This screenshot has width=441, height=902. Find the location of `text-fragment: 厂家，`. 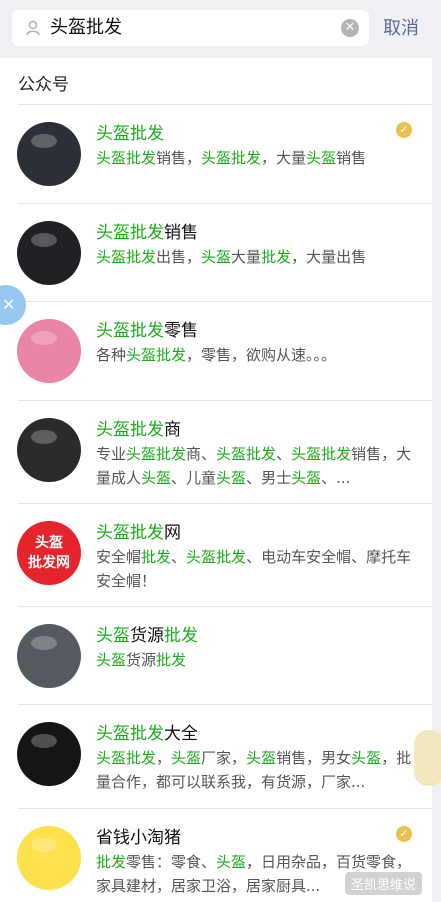

text-fragment: 厂家， is located at coordinates (224, 758).